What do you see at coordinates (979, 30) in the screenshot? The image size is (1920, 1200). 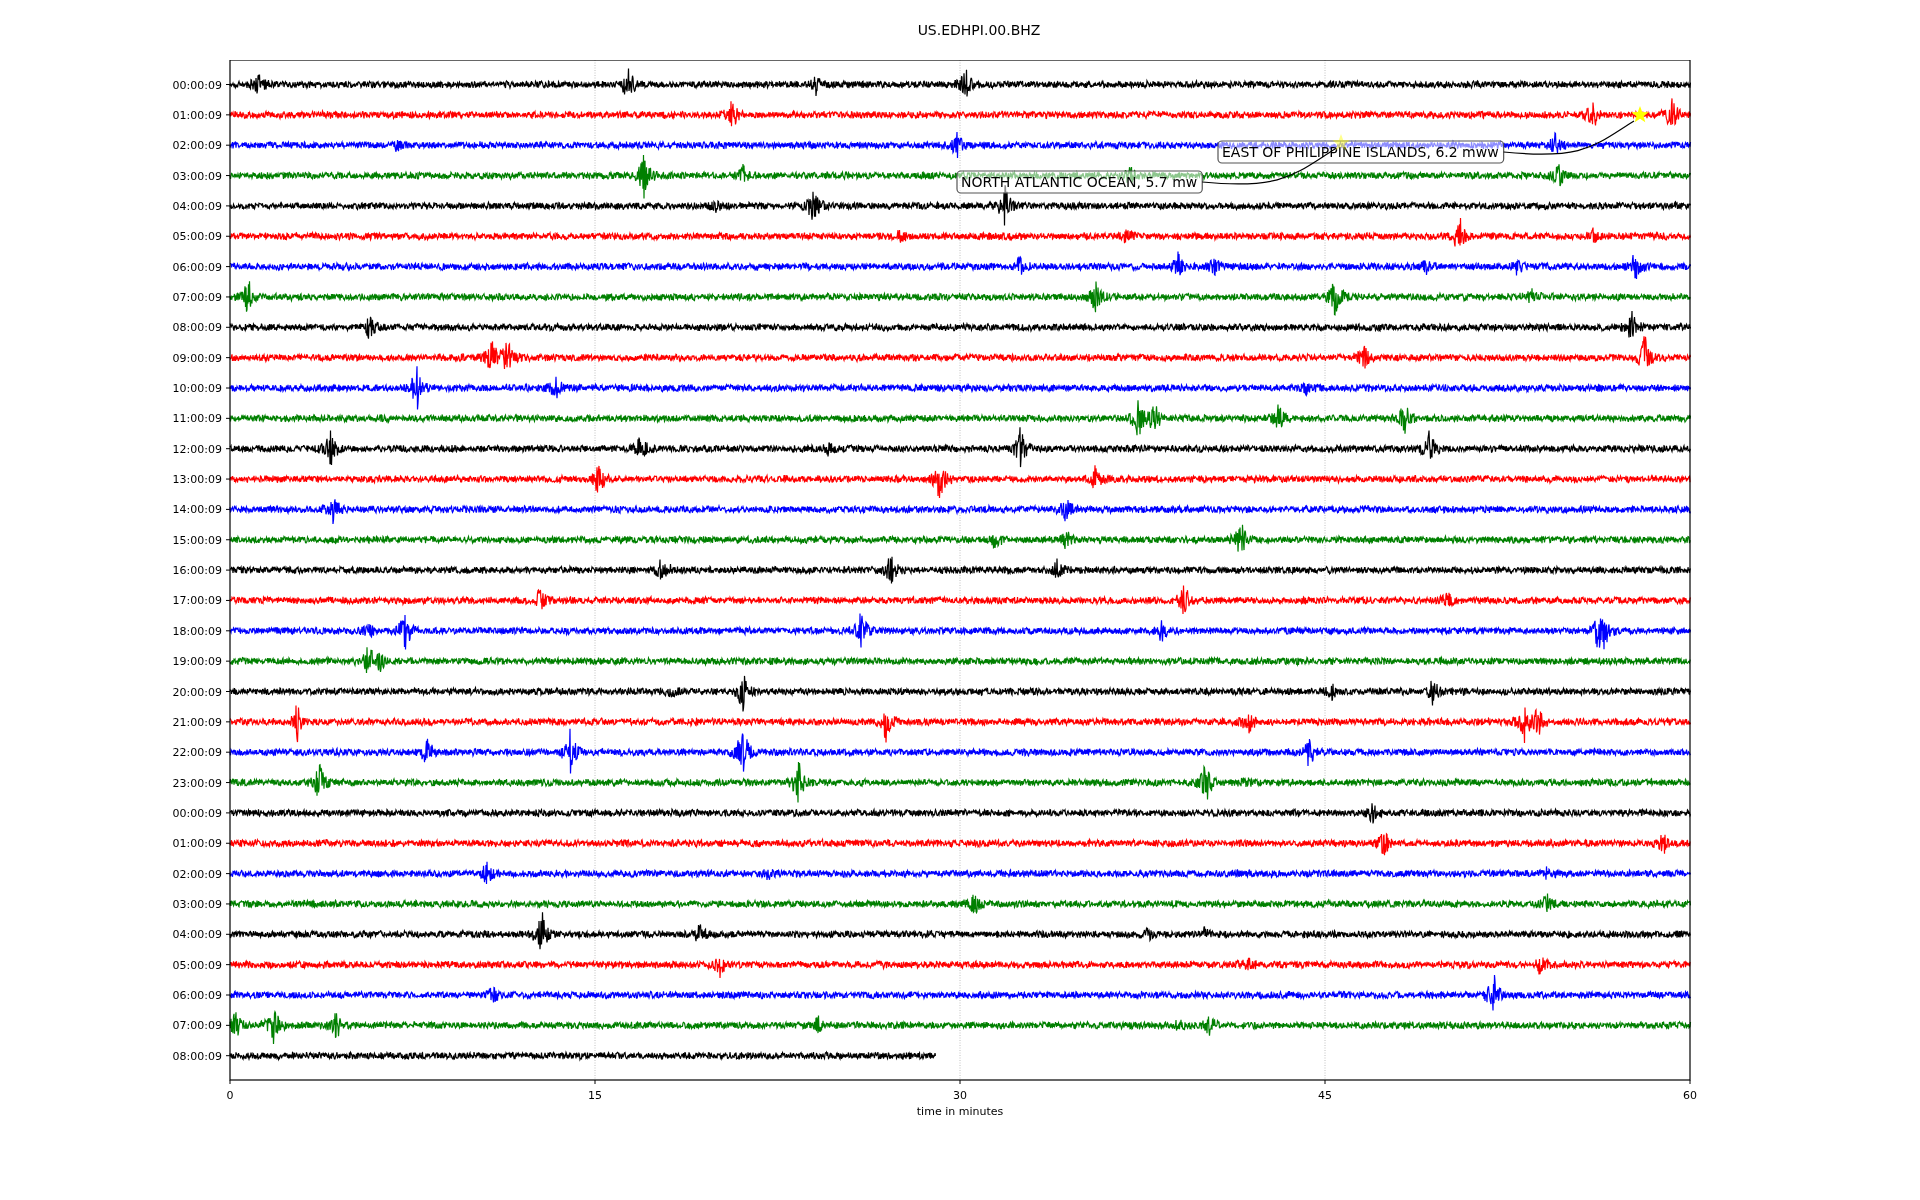 I see `chart-title: US.EDHPI.00.BHZ` at bounding box center [979, 30].